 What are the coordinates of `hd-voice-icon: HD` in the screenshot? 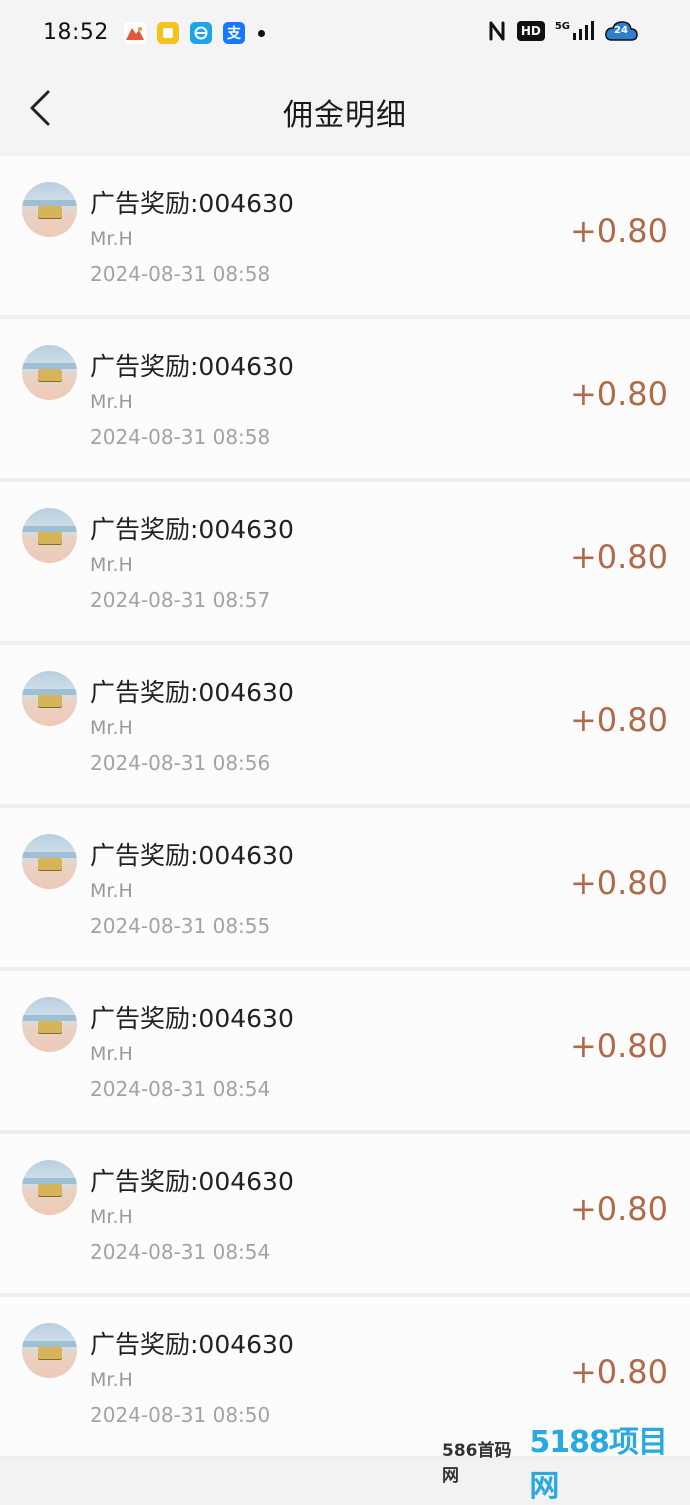 It's located at (530, 31).